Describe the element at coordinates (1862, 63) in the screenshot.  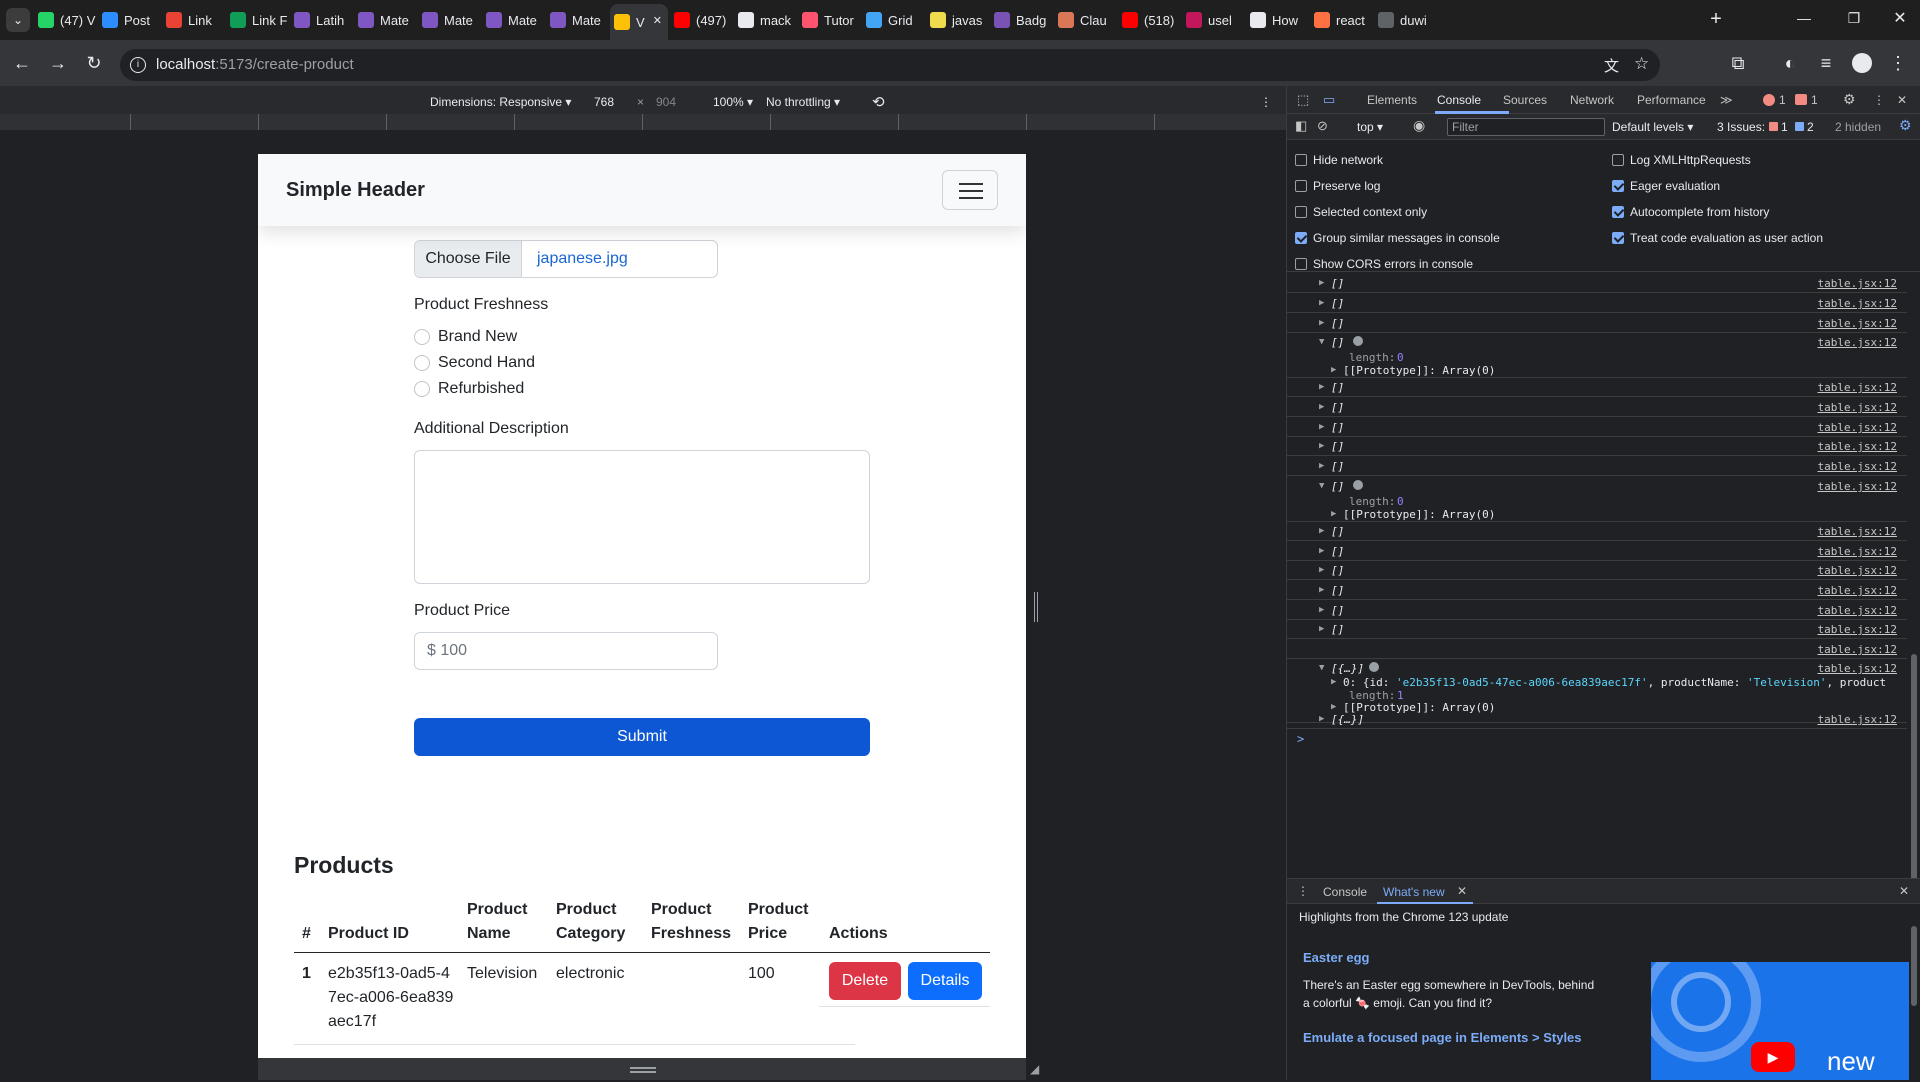
I see `profile-avatar` at that location.